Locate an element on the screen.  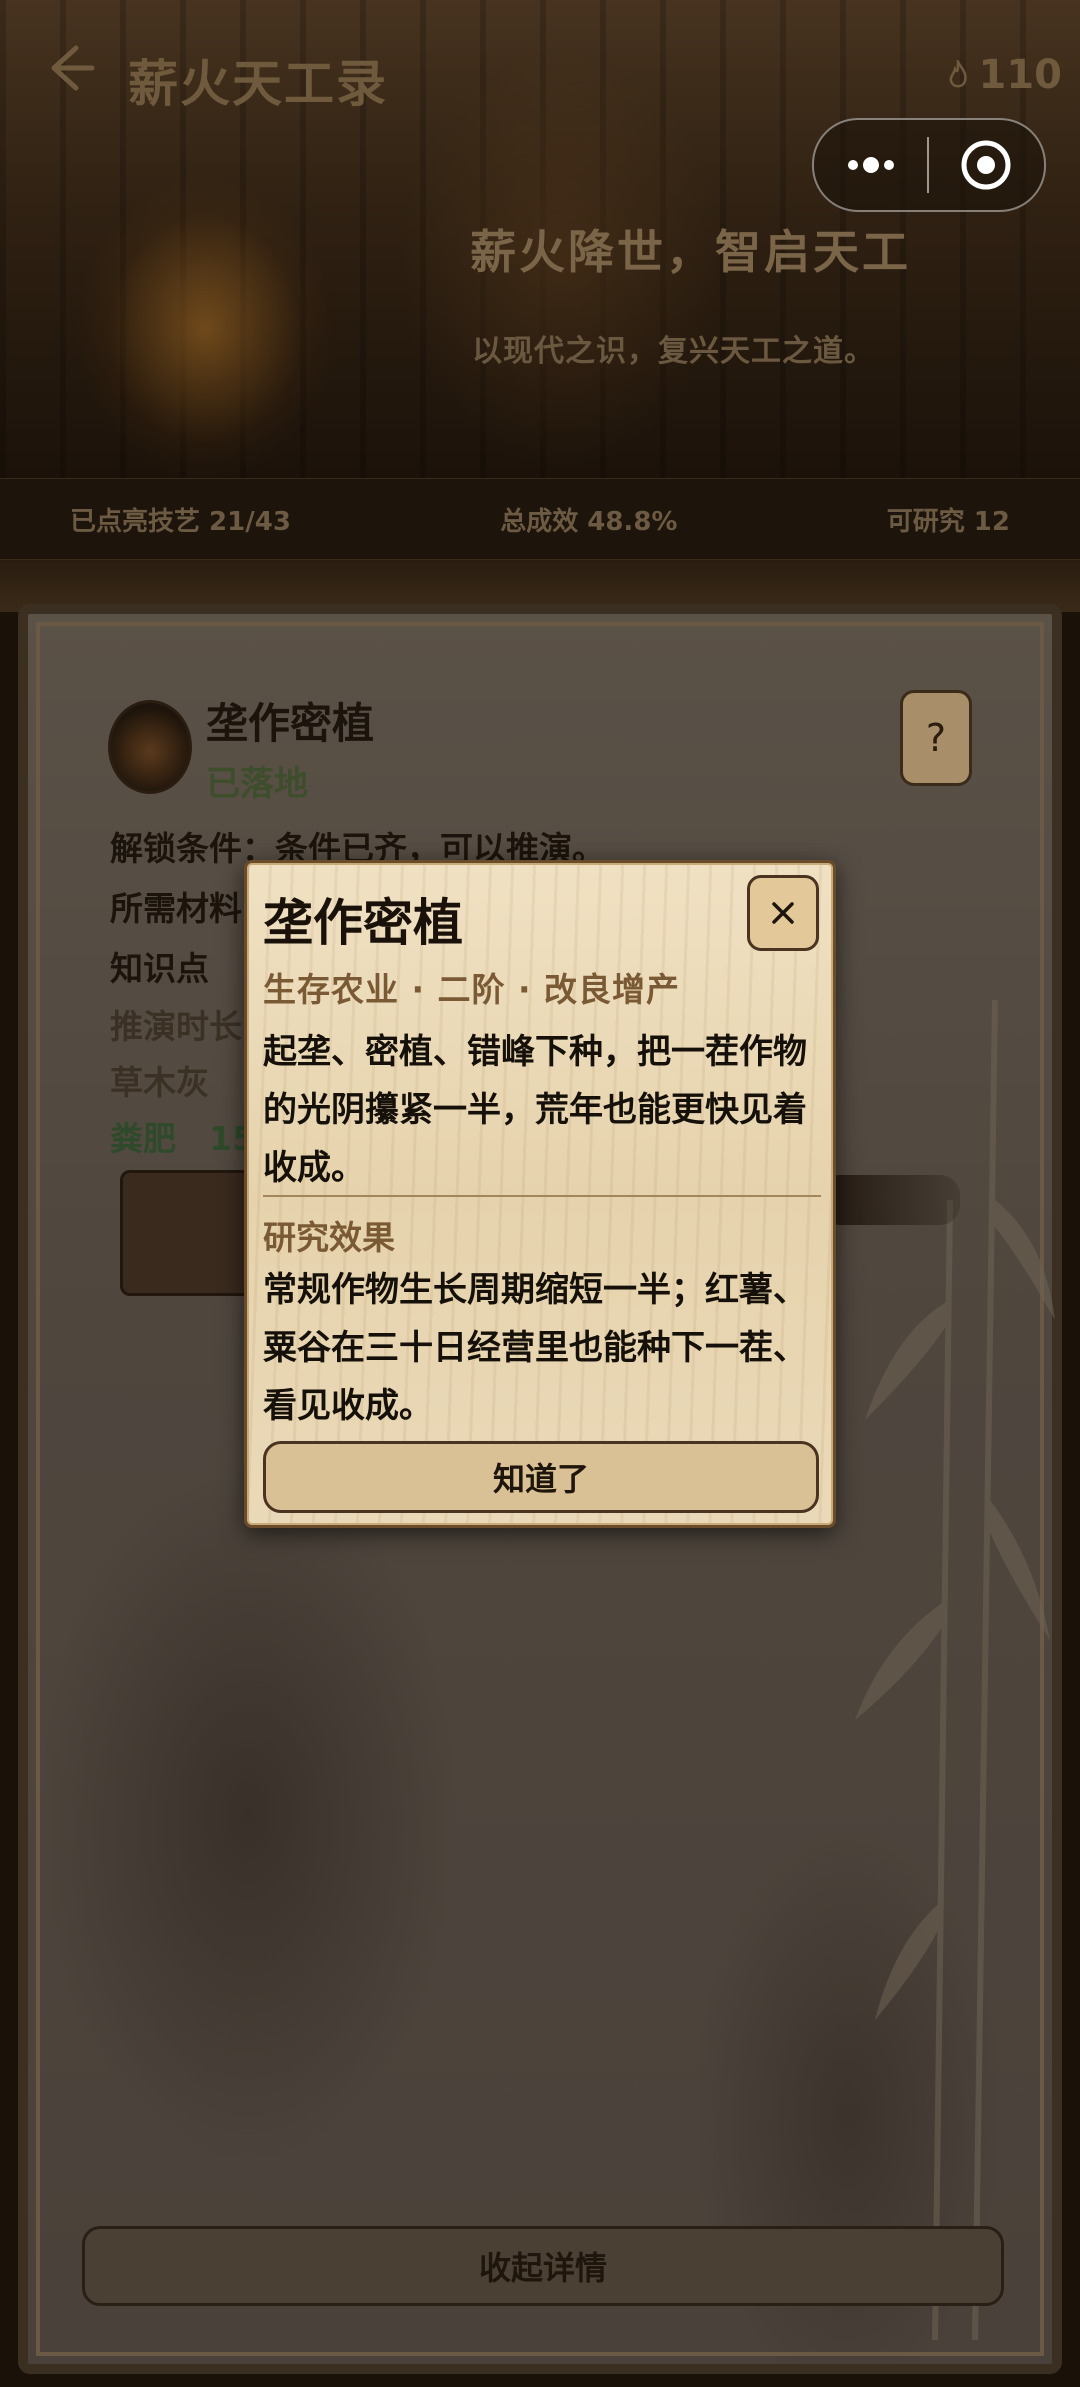
ink-decoration is located at coordinates (890, 1200).